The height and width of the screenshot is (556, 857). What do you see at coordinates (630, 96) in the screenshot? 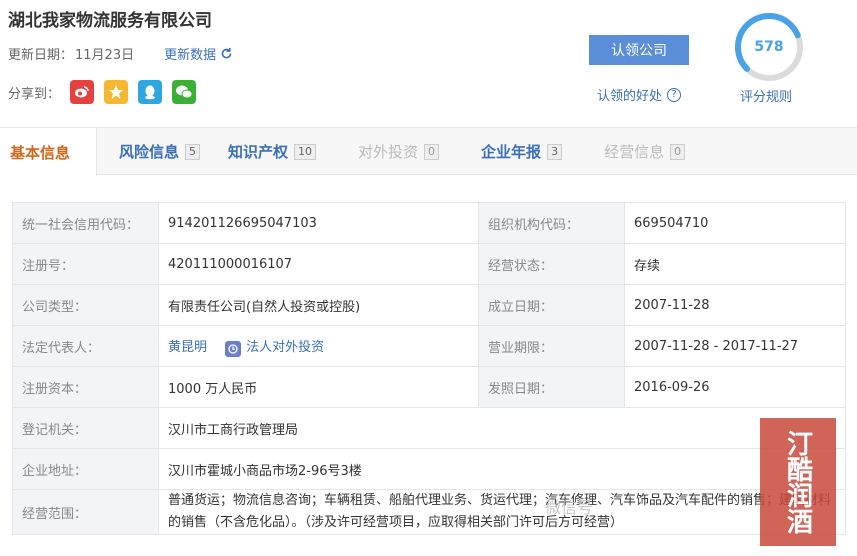
I see `claim-benefit-label: 认领的好处` at bounding box center [630, 96].